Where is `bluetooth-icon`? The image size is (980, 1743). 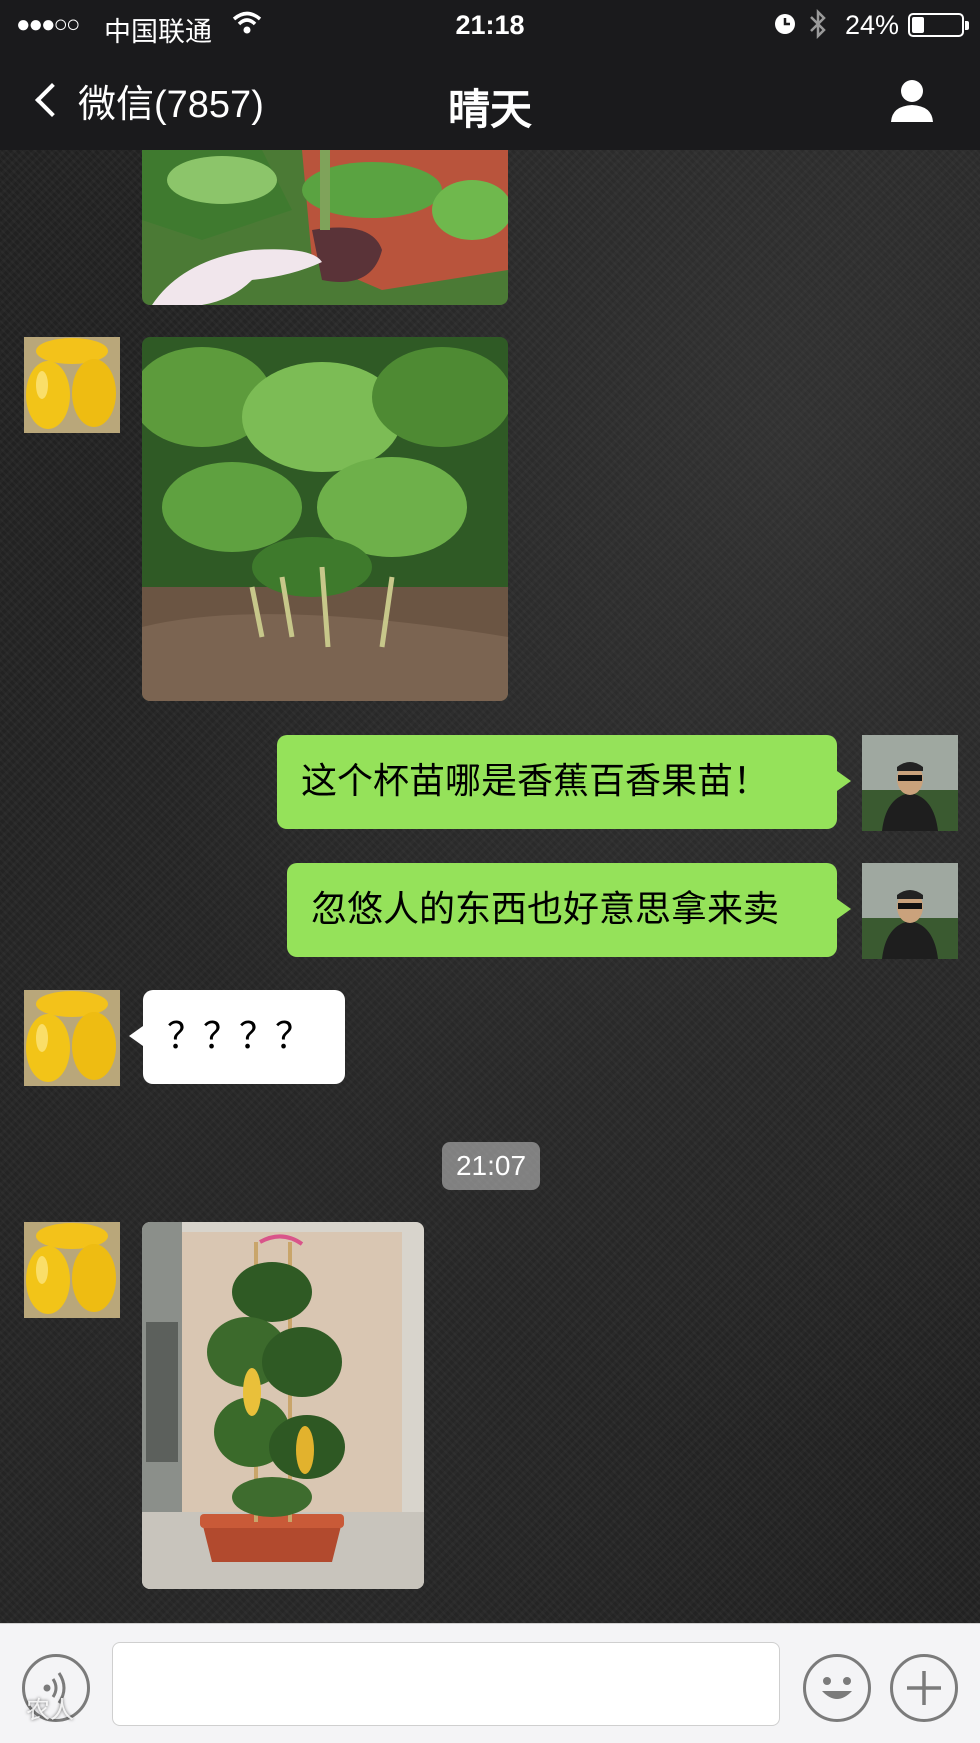 bluetooth-icon is located at coordinates (818, 27).